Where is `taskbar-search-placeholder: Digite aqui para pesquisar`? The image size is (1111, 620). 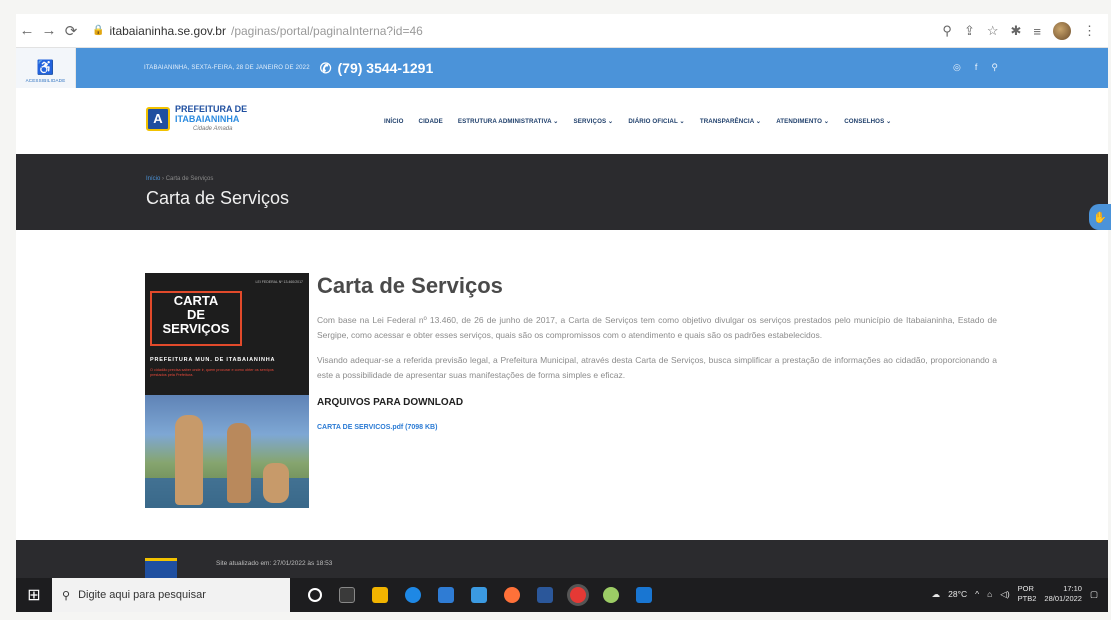
taskbar-search-placeholder: Digite aqui para pesquisar is located at coordinates (142, 595).